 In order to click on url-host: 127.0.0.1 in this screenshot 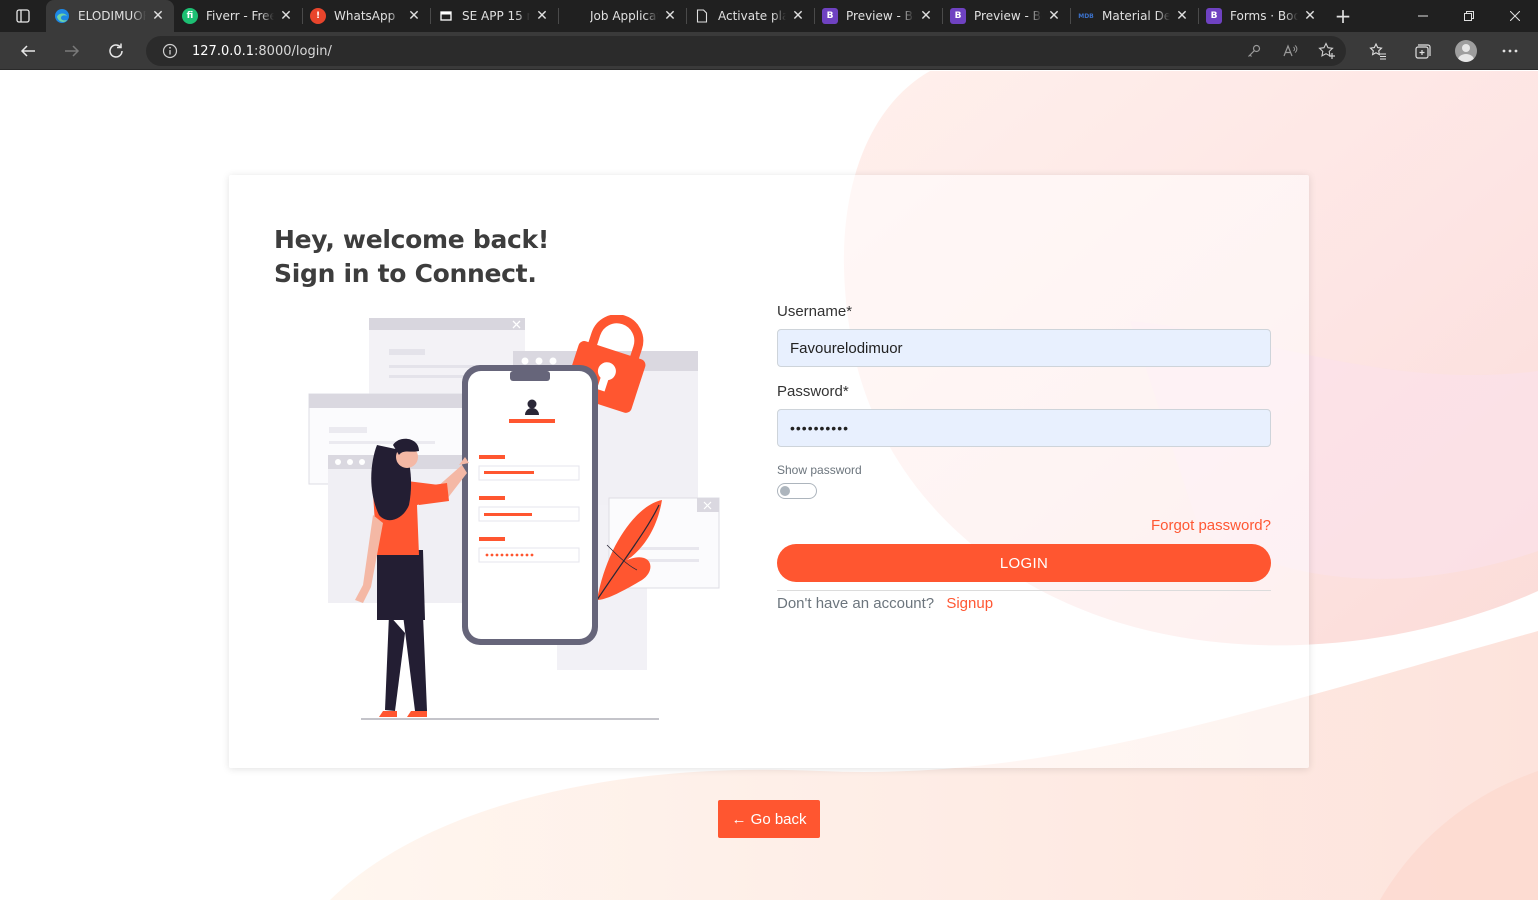, I will do `click(223, 51)`.